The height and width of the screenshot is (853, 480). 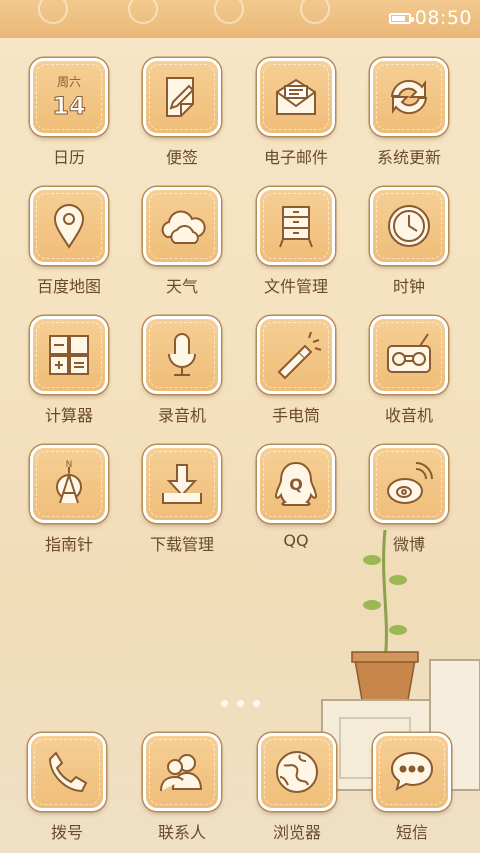 I want to click on contacts-icon, so click(x=182, y=772).